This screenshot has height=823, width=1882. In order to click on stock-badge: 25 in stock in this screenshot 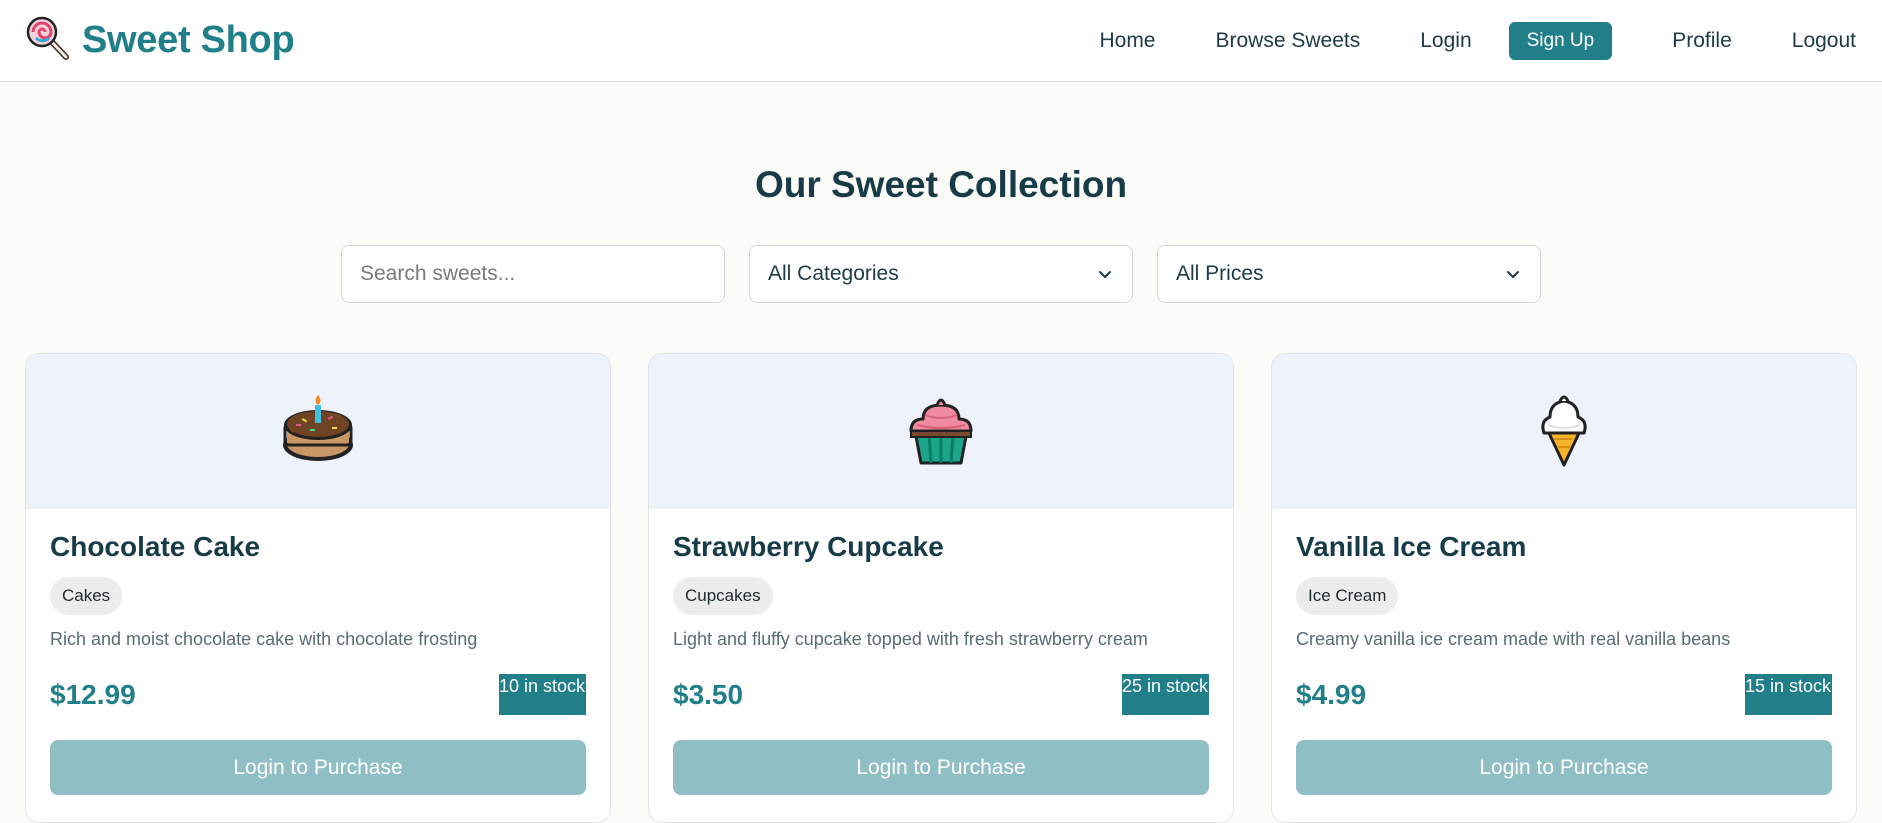, I will do `click(1165, 694)`.